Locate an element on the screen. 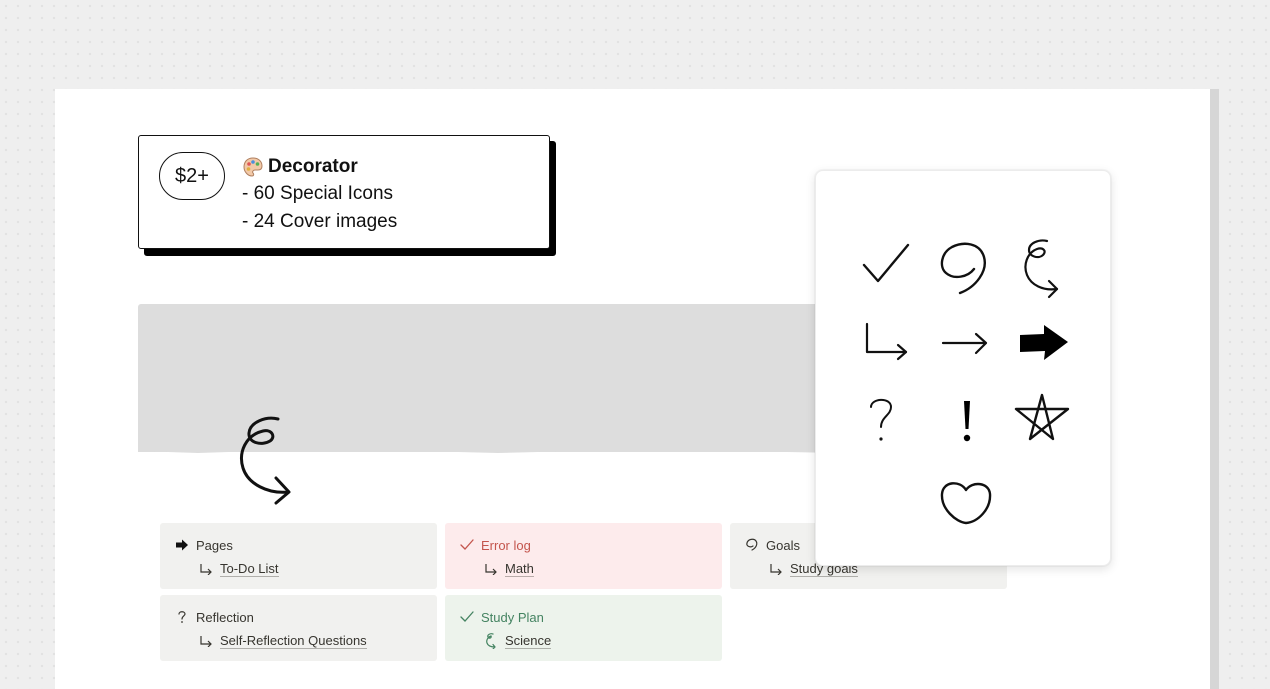 The image size is (1270, 689). exclamation-icon is located at coordinates (967, 422).